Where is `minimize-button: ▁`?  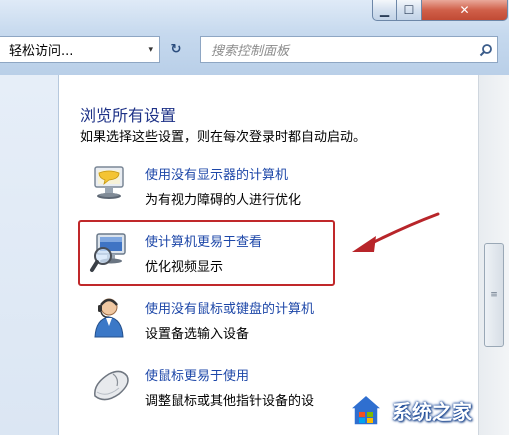
minimize-button: ▁ is located at coordinates (384, 10).